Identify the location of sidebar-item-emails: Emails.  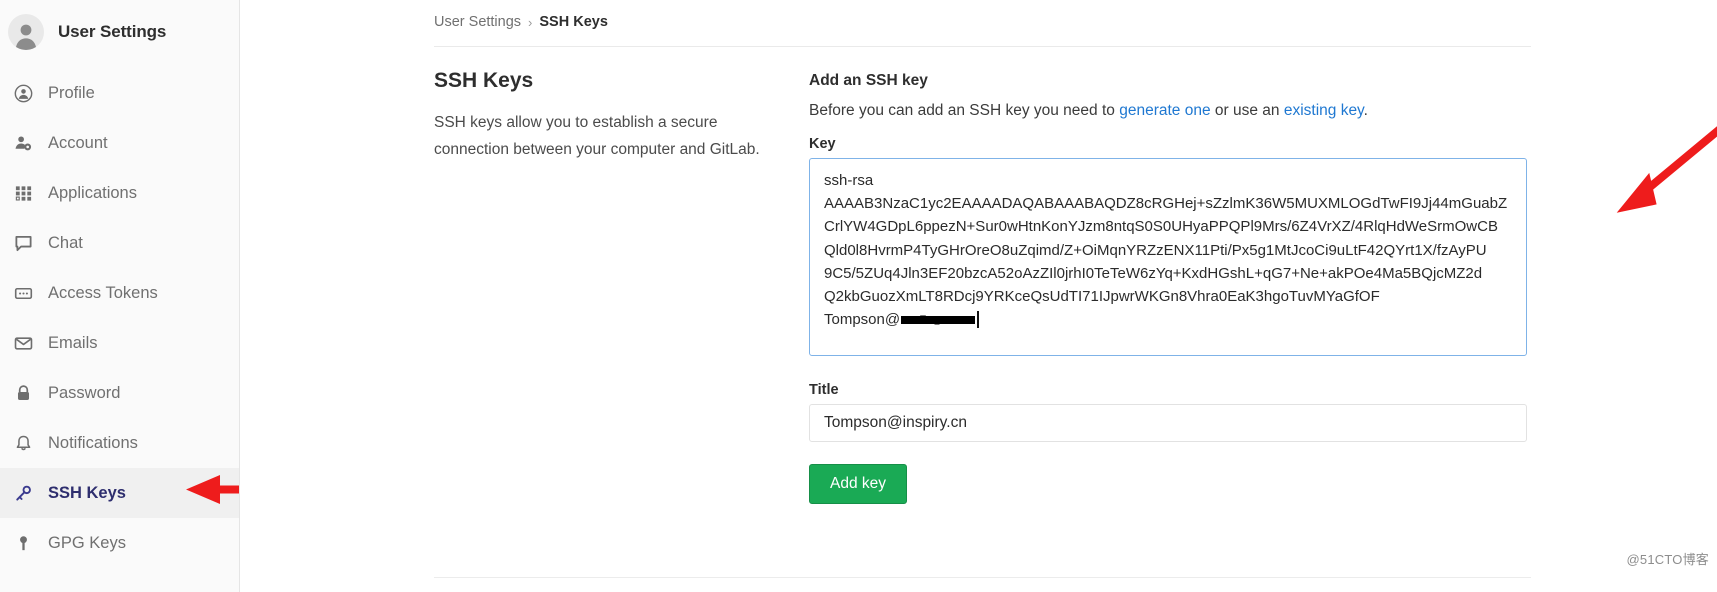
(119, 343).